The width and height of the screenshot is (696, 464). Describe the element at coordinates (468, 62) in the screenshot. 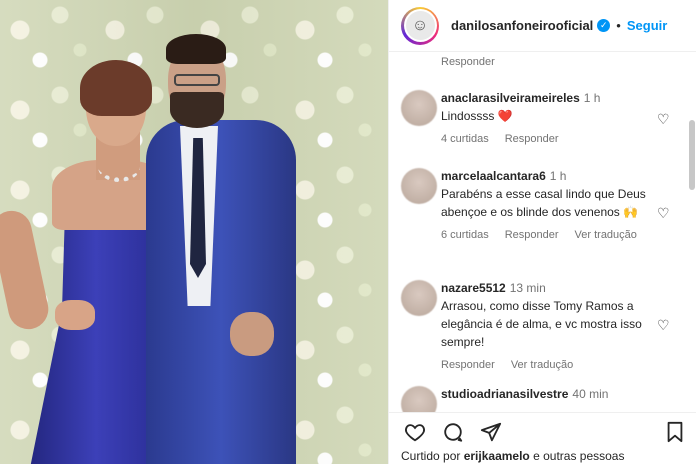

I see `reply-button: Responder` at that location.